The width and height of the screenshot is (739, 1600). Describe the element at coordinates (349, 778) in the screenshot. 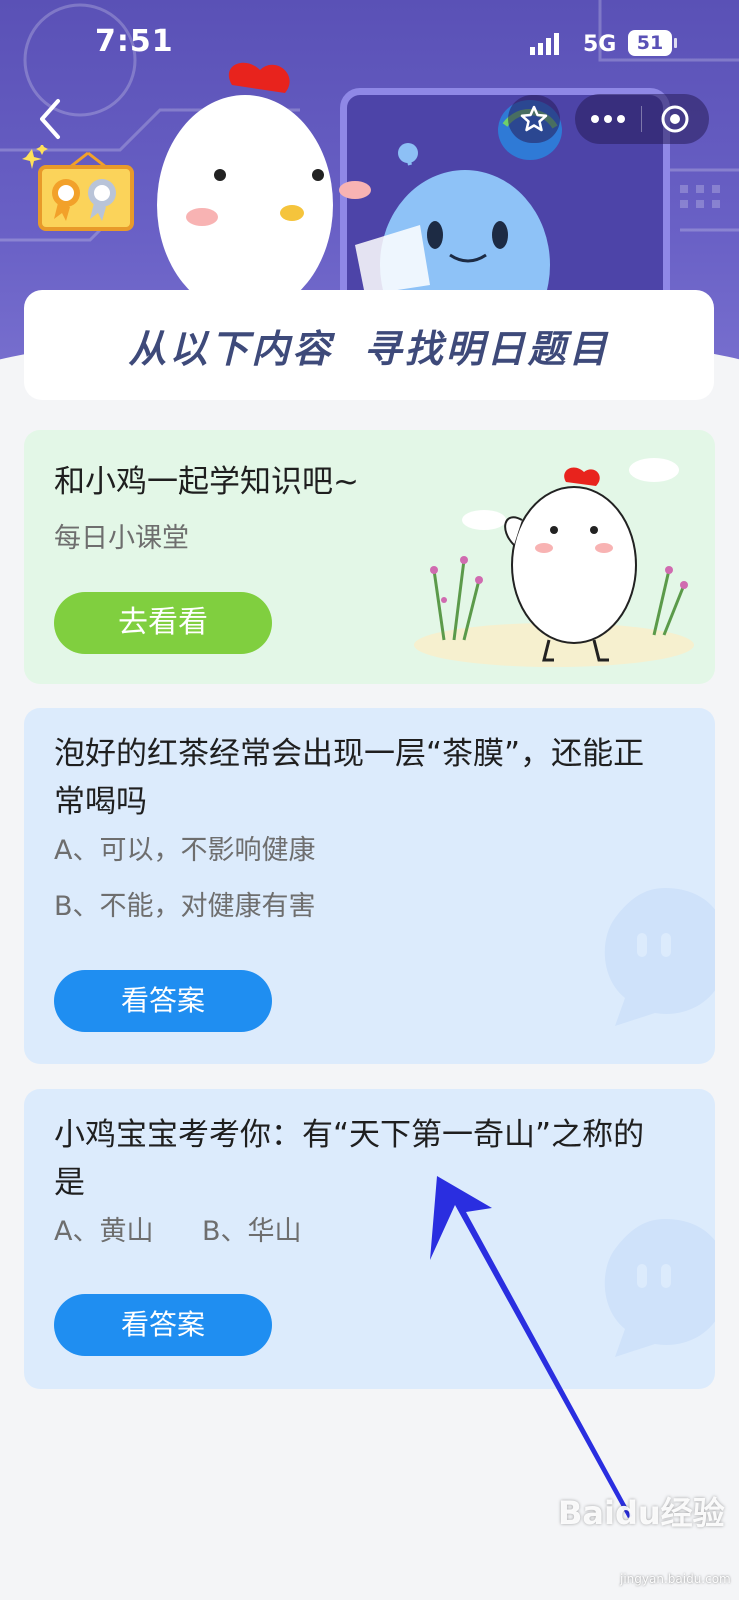

I see `question-1-text: 泡好的红茶经常会出现一层“茶膜”，还能正常喝吗` at that location.